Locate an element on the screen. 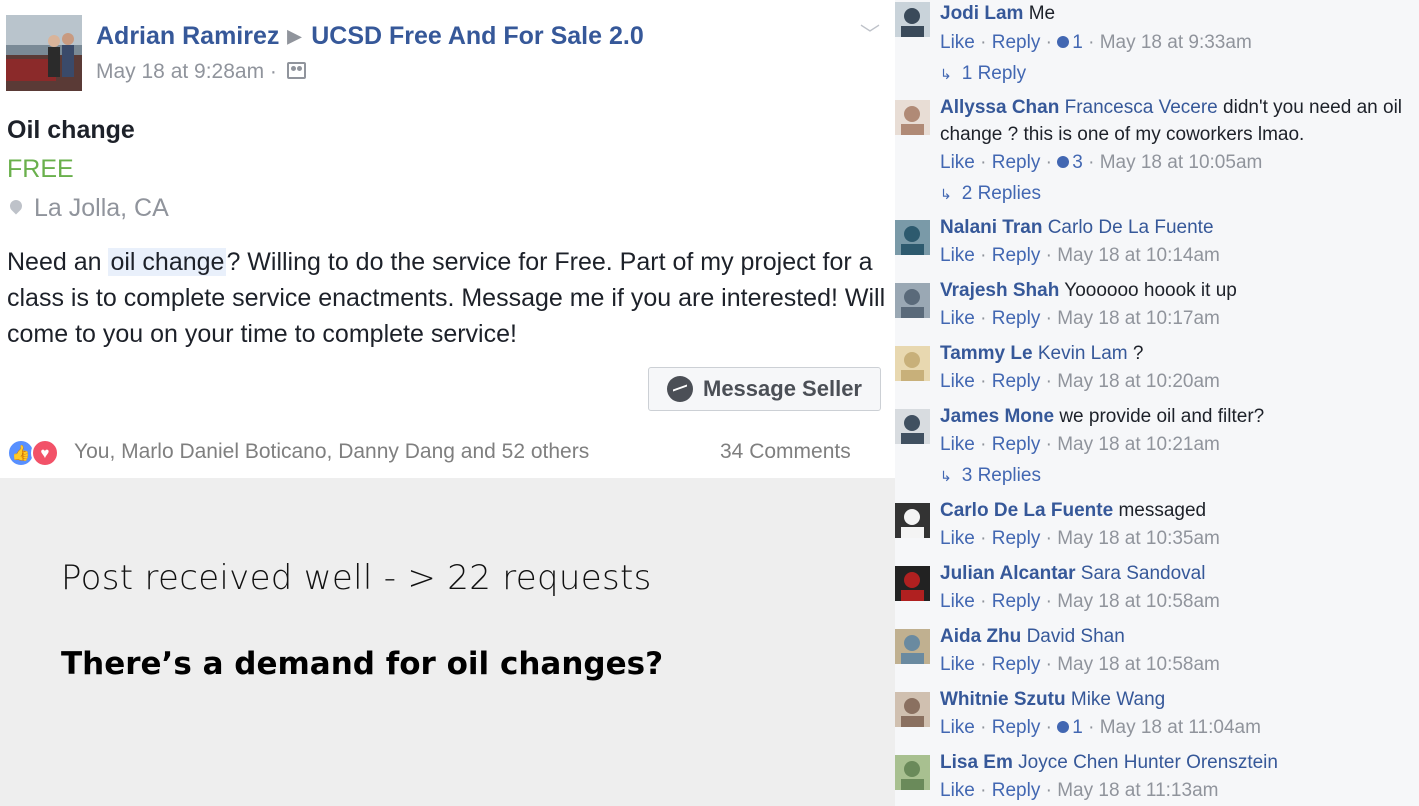  comment-body: Carlo De La Fuente messaged is located at coordinates (1175, 510).